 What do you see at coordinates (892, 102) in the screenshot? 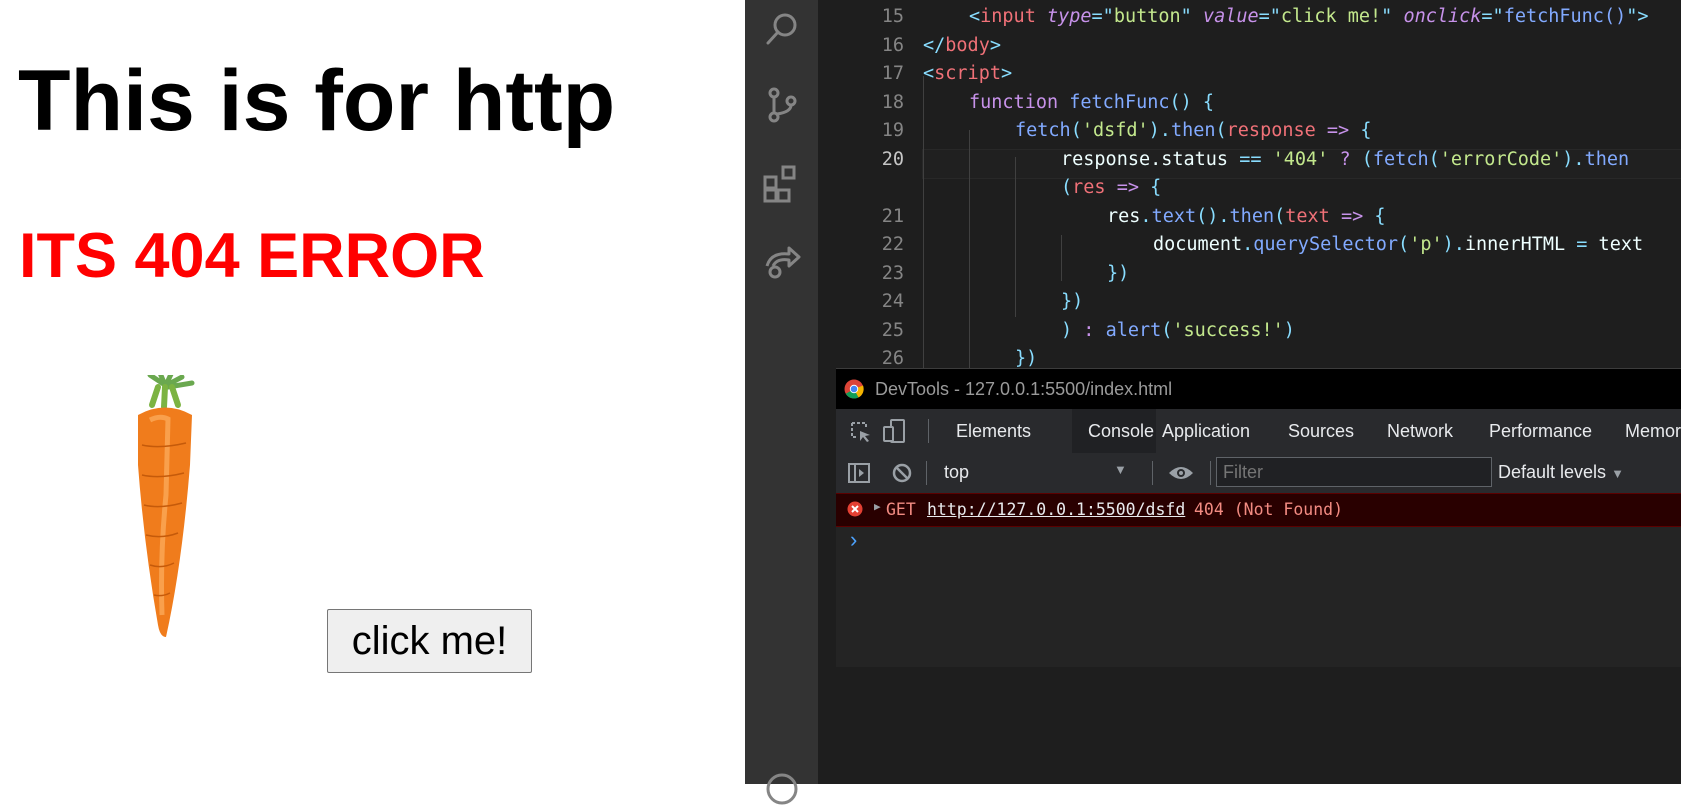
I see `line-number: 18` at bounding box center [892, 102].